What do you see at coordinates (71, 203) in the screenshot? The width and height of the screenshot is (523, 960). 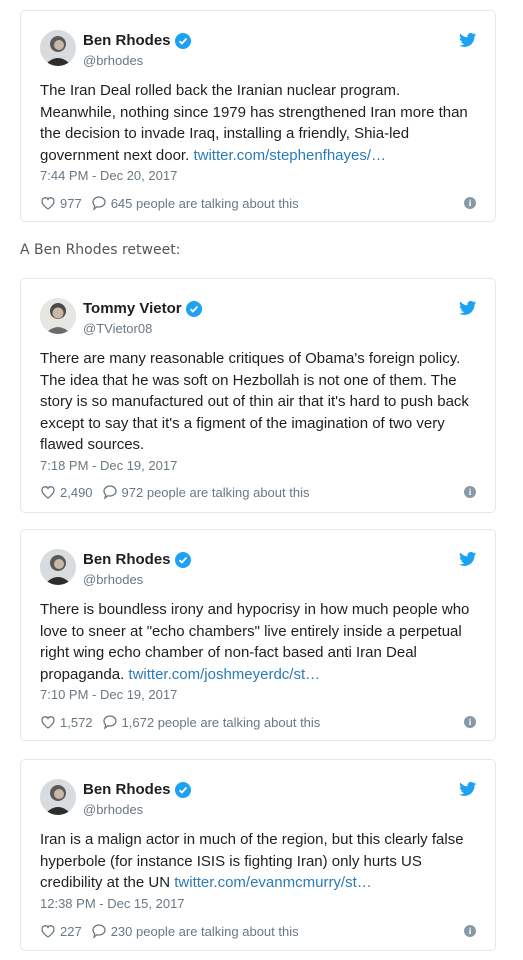 I see `like-count: 977` at bounding box center [71, 203].